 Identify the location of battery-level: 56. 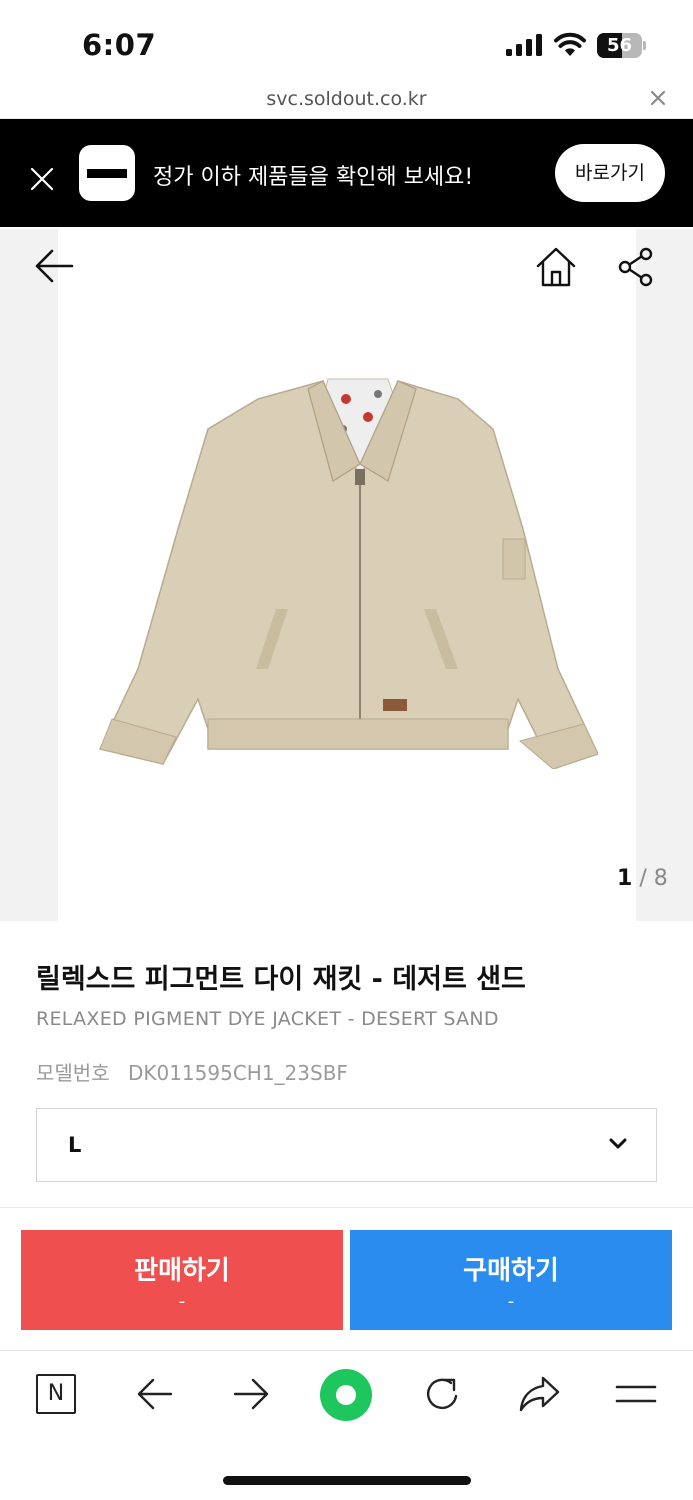
(619, 45).